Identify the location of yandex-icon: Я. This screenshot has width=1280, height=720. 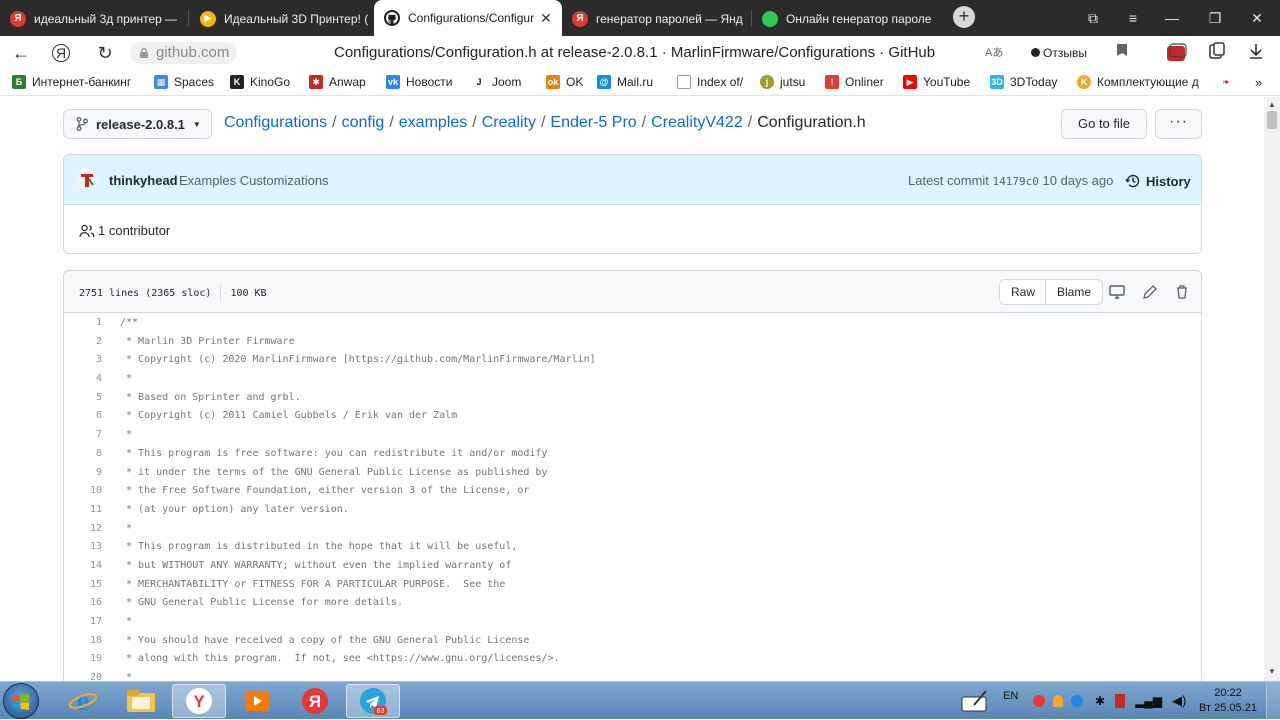
(315, 701).